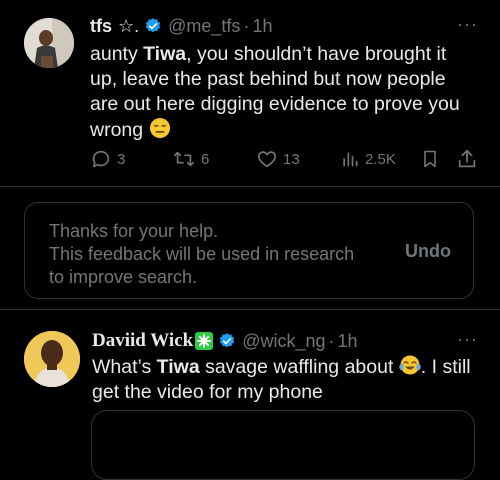  Describe the element at coordinates (101, 159) in the screenshot. I see `reply-icon` at that location.